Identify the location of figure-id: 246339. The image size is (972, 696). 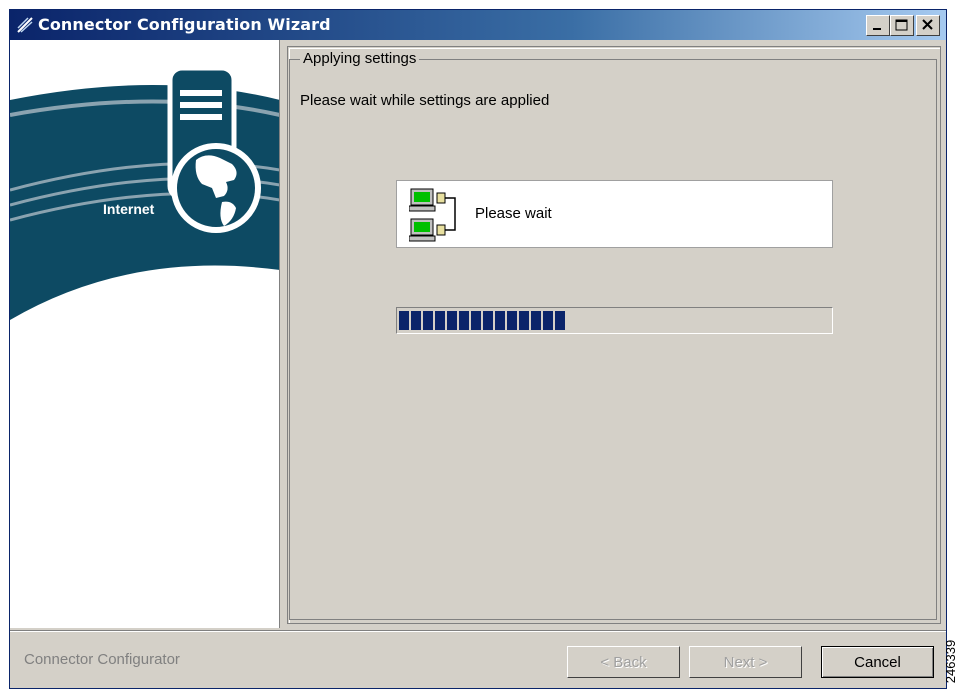
(955, 662).